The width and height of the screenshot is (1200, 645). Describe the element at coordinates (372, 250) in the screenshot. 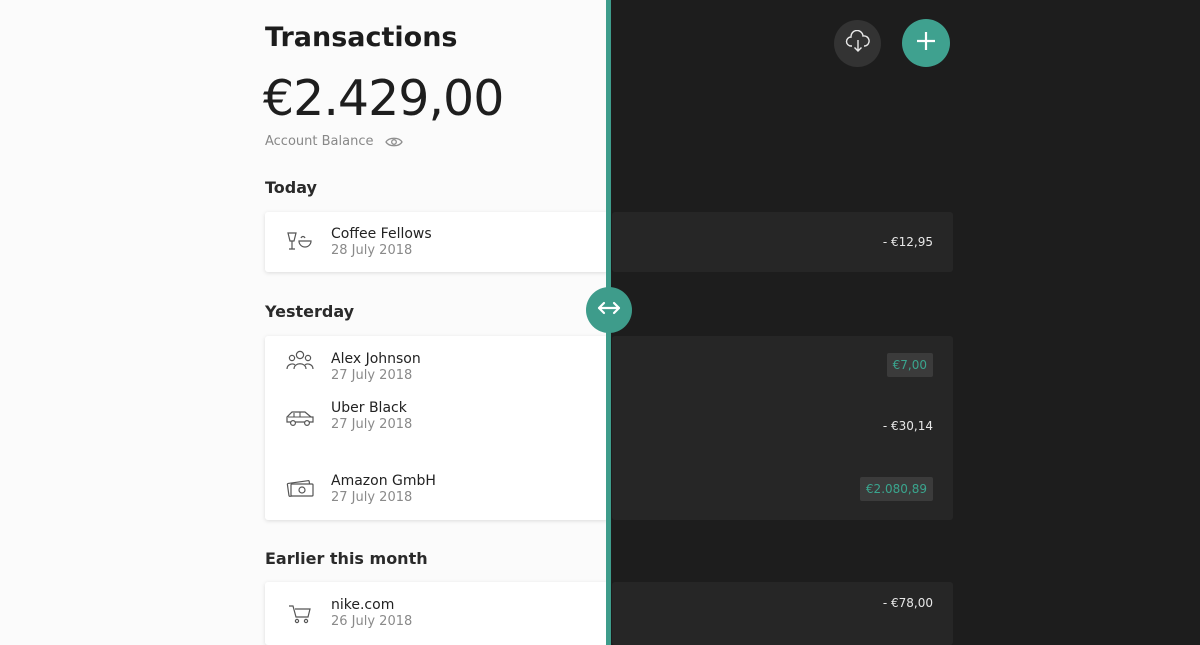

I see `transaction-date: 28 July 2018` at that location.